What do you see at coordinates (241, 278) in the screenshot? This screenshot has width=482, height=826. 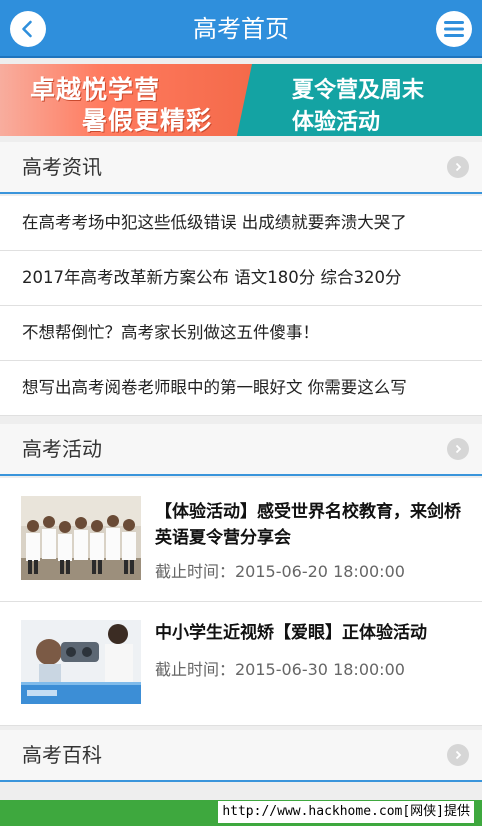 I see `news-item: 2017年高考改革新方案公布 语文180分 综合320分` at bounding box center [241, 278].